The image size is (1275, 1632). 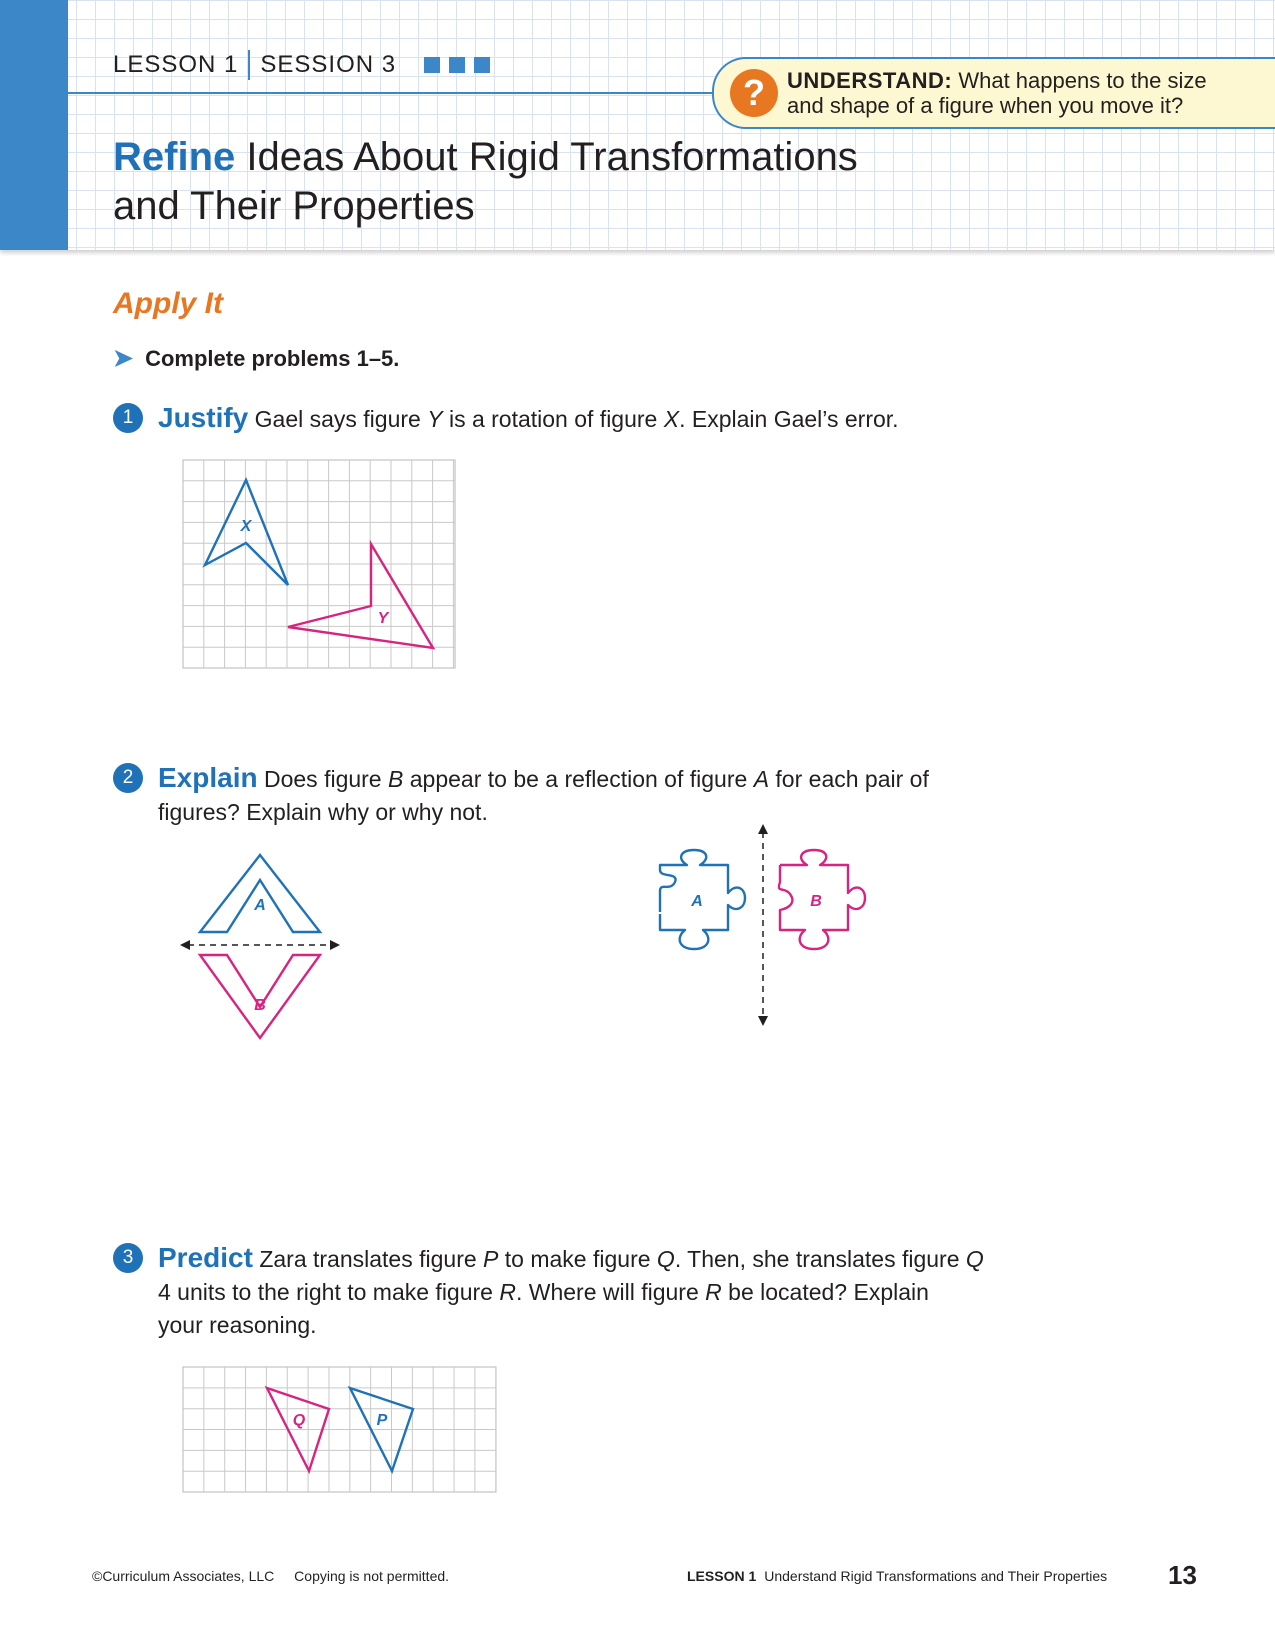 What do you see at coordinates (168, 303) in the screenshot?
I see `section-heading: Apply It` at bounding box center [168, 303].